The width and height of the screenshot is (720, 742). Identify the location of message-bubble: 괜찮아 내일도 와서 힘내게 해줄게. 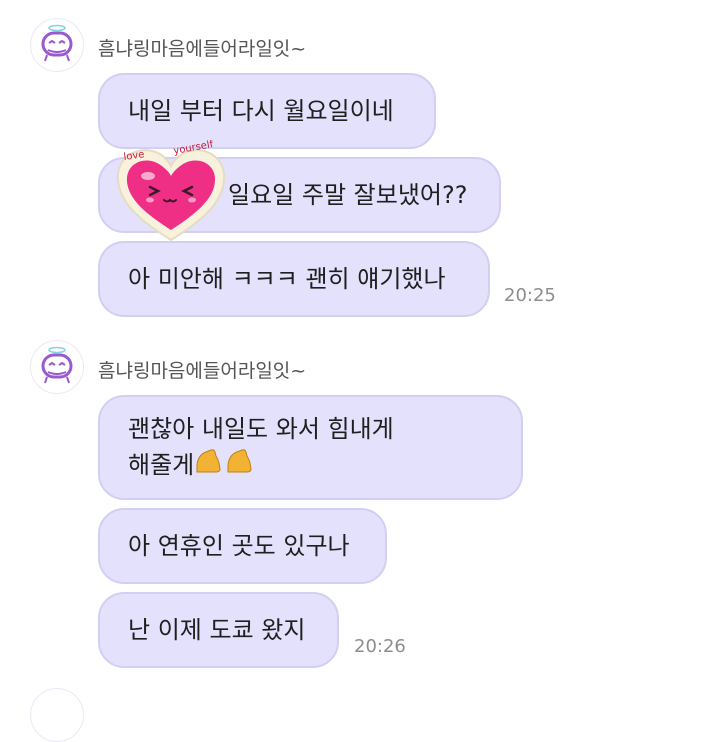
(310, 447).